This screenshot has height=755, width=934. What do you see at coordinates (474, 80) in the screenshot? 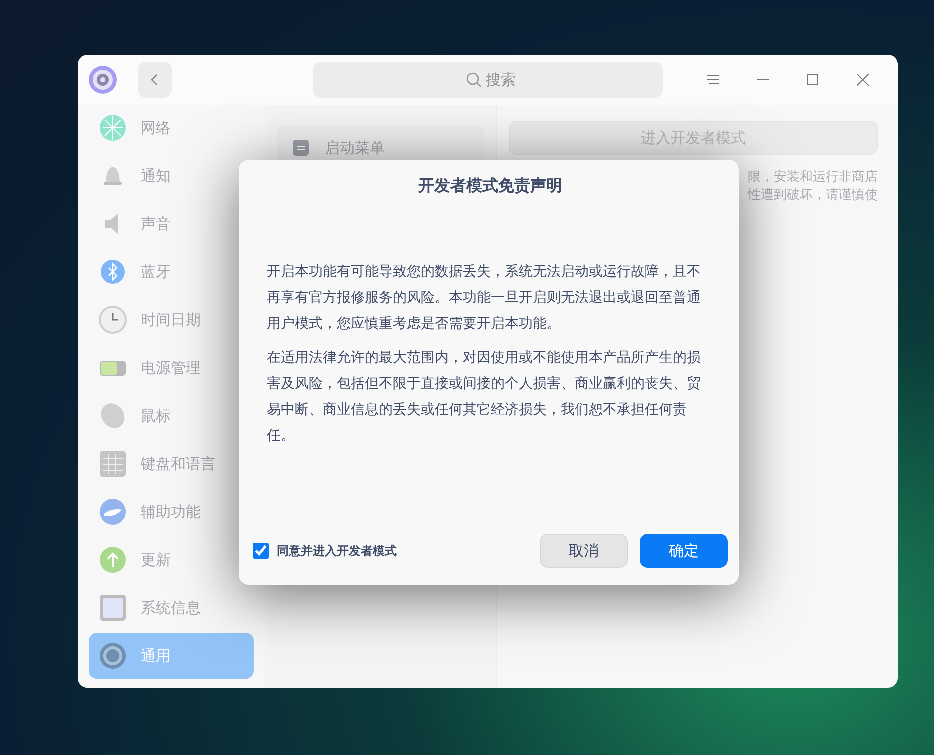
I see `search-icon` at bounding box center [474, 80].